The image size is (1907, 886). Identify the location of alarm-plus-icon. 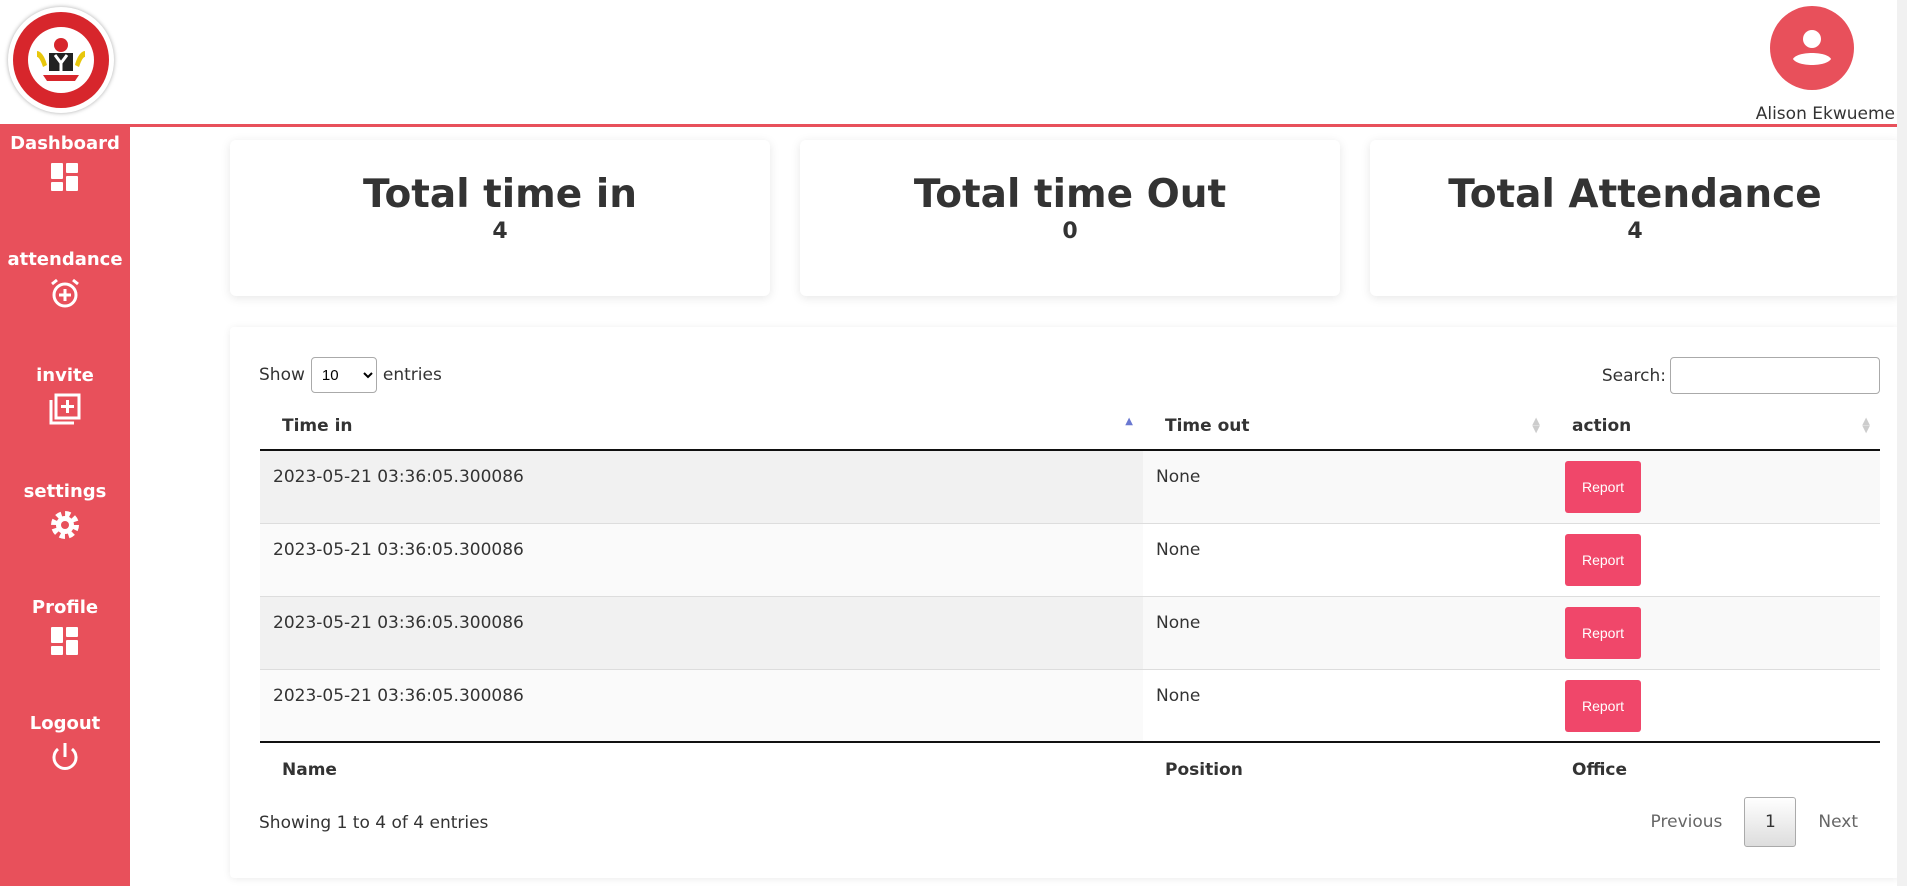
(65, 293).